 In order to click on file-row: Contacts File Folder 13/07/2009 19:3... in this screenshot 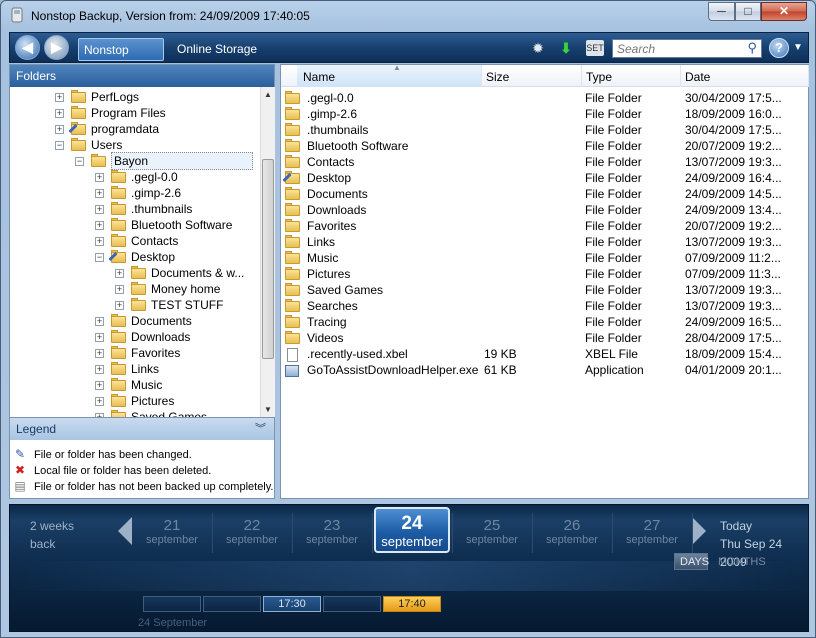, I will do `click(544, 162)`.